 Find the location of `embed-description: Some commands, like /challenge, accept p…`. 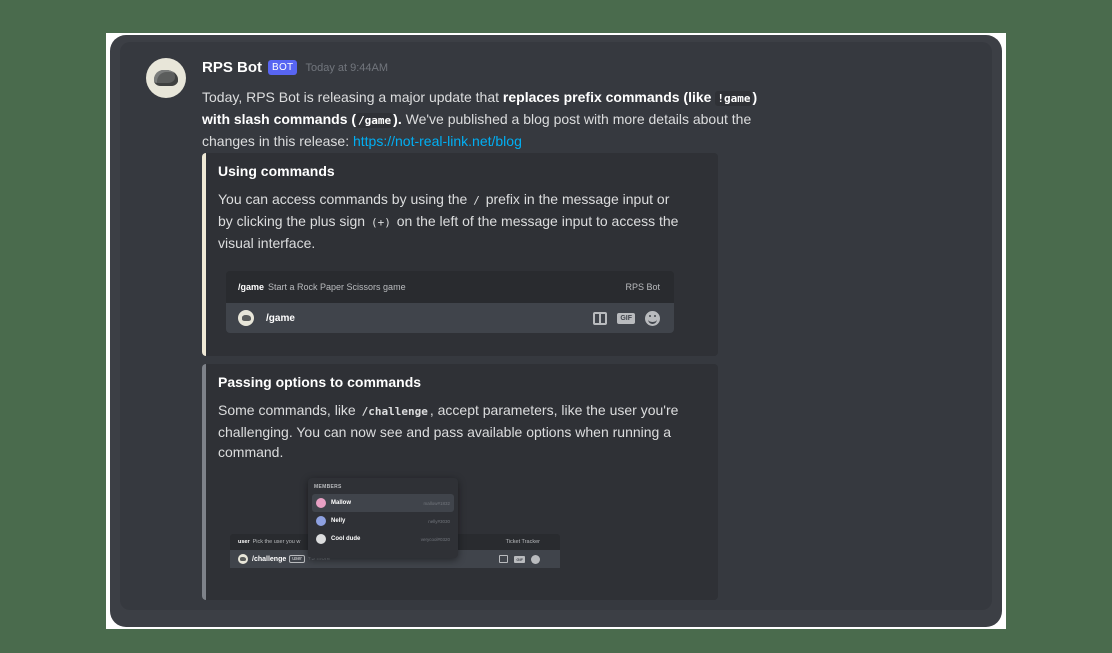

embed-description: Some commands, like /challenge, accept p… is located at coordinates (448, 431).